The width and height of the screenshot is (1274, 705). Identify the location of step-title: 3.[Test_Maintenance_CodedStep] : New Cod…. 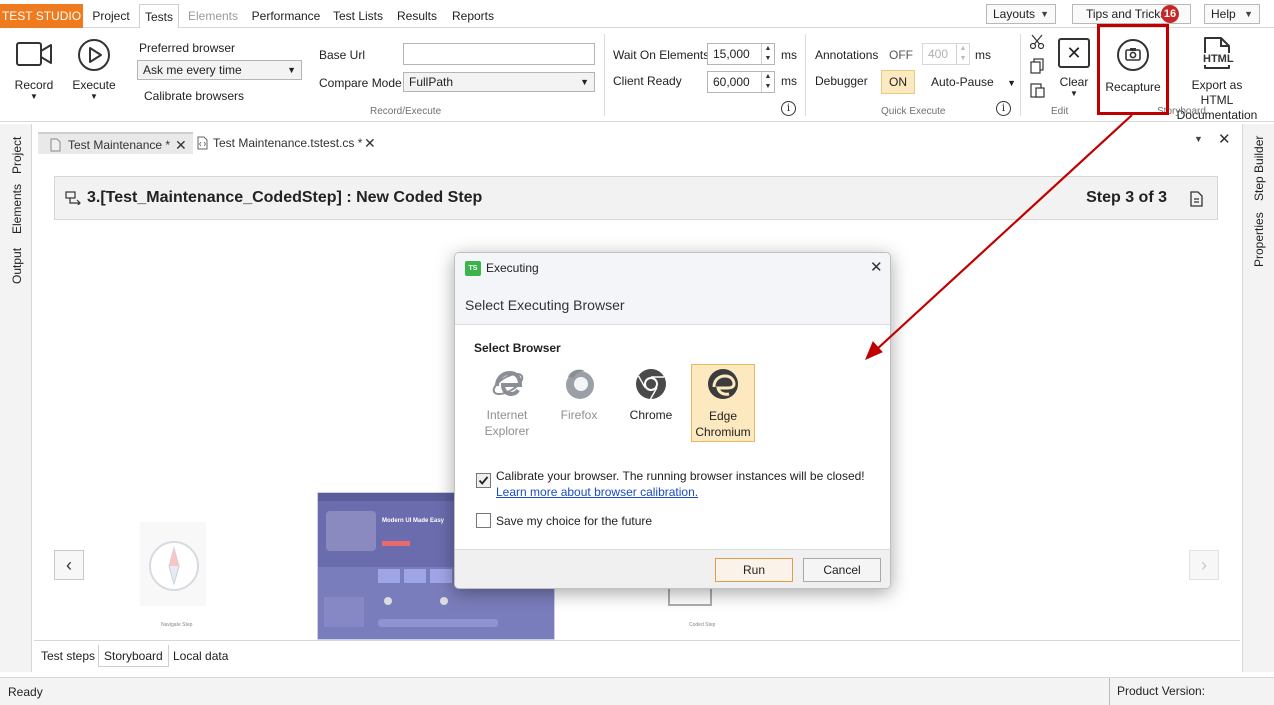
(285, 197).